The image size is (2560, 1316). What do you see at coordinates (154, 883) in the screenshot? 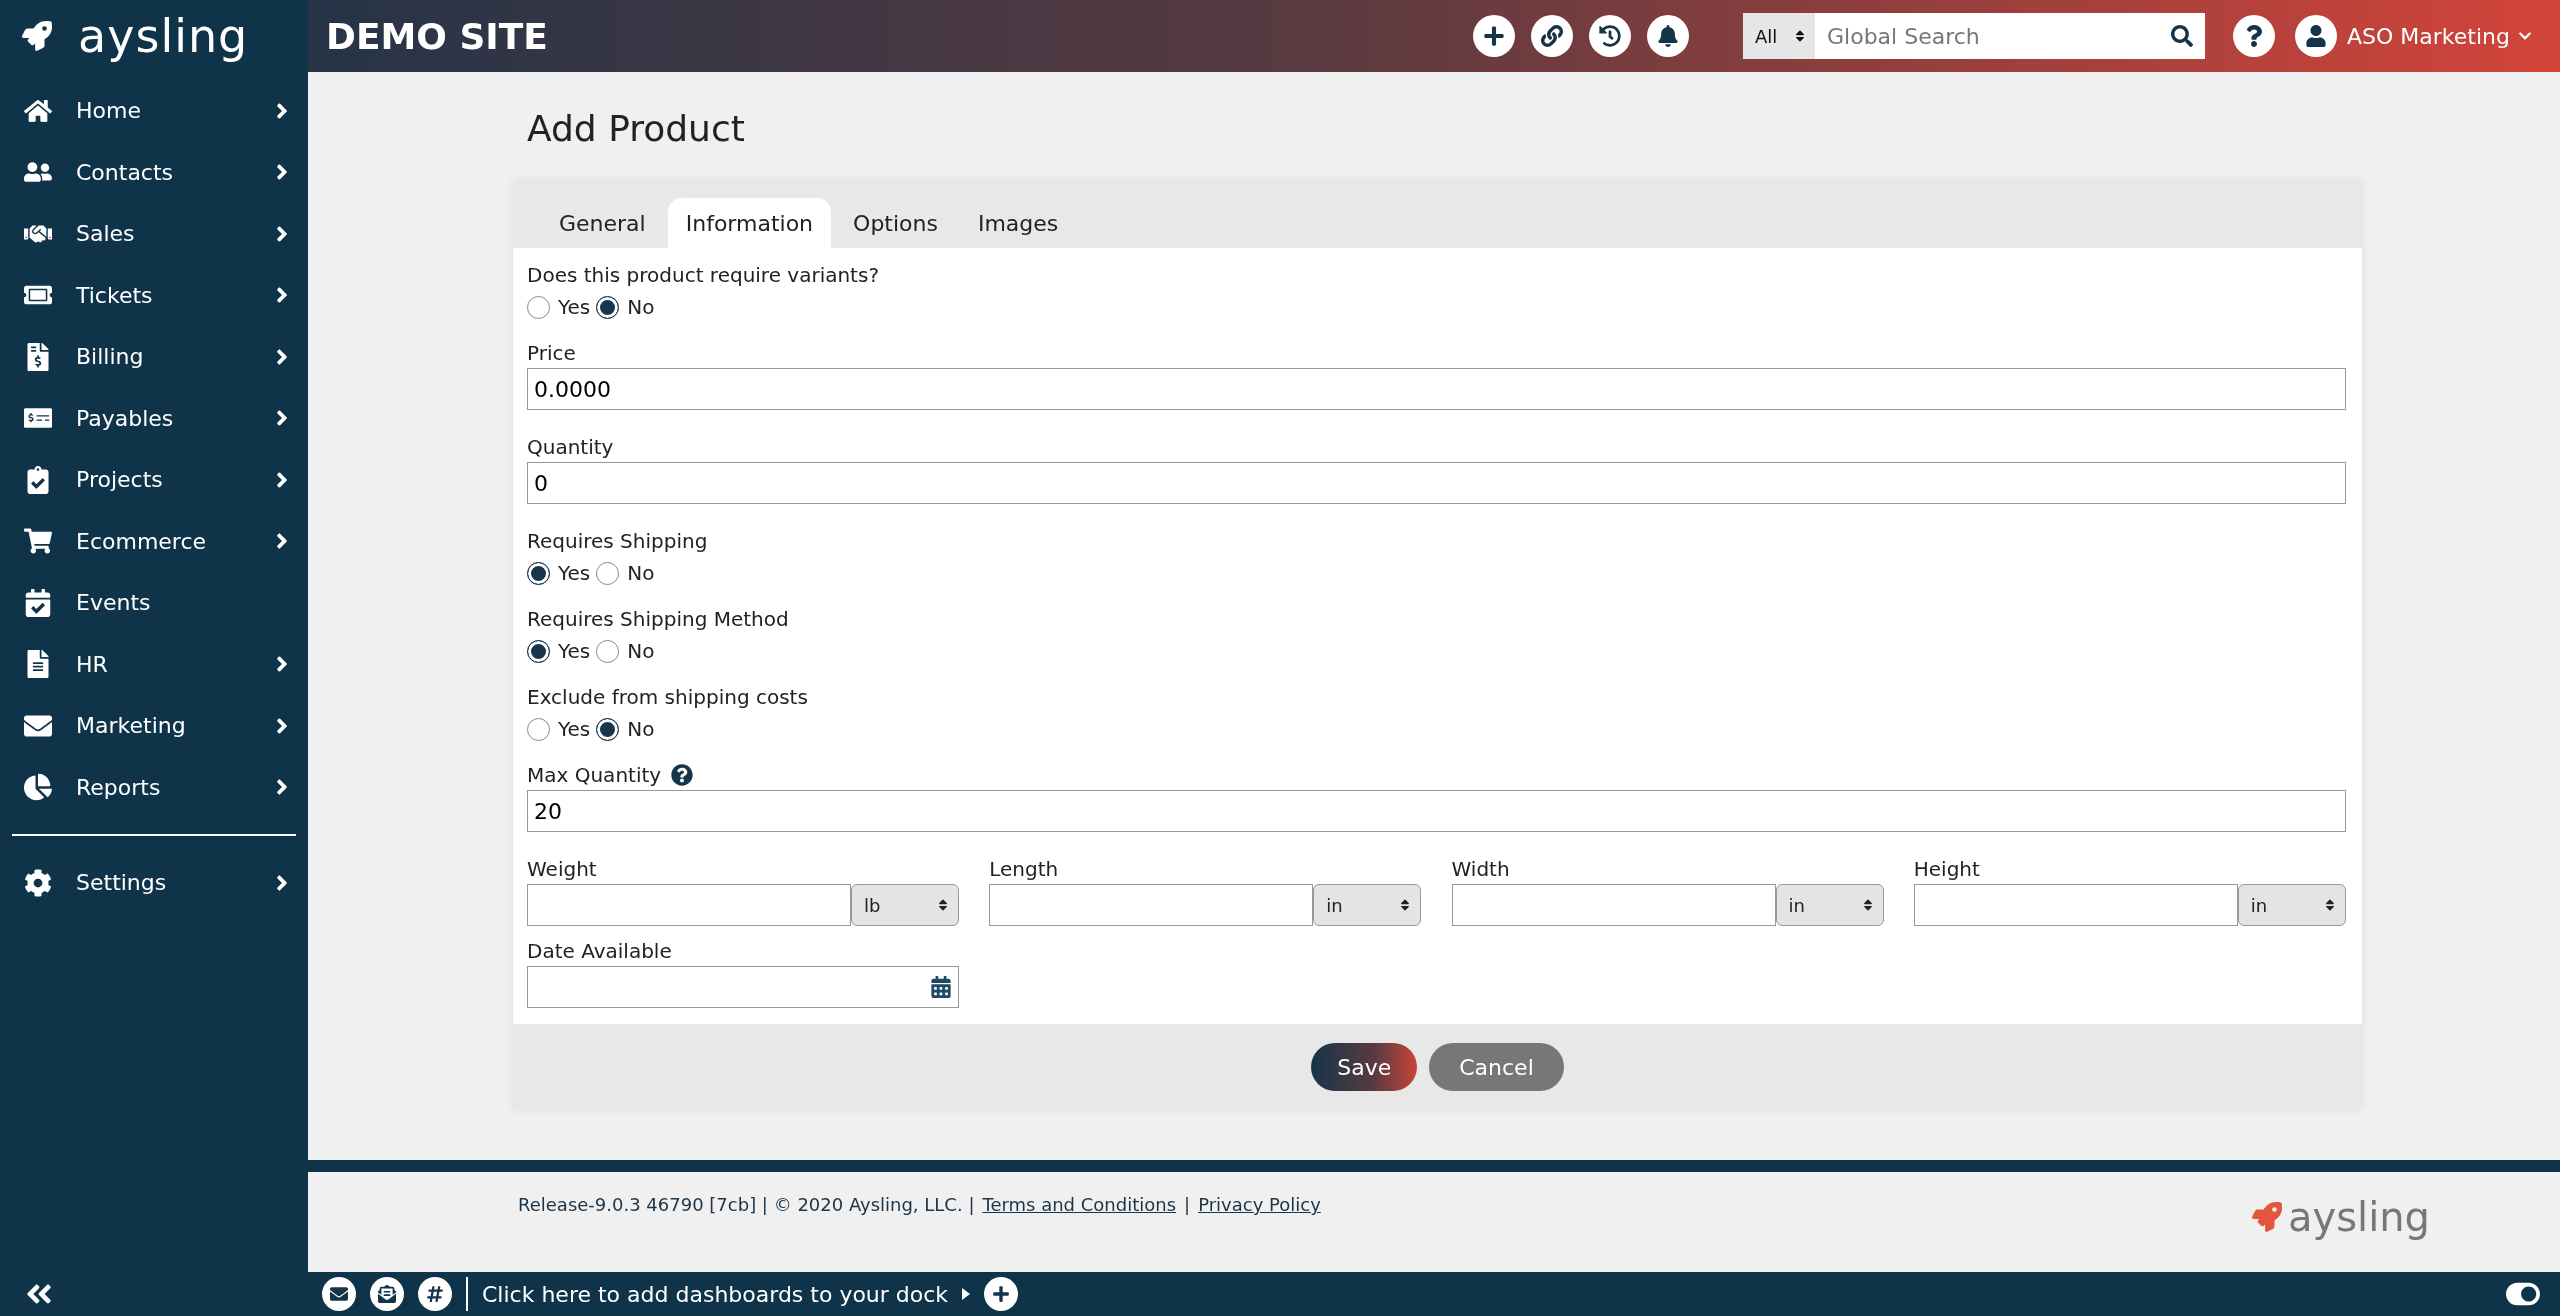
I see `sidebar-item: Settings` at bounding box center [154, 883].